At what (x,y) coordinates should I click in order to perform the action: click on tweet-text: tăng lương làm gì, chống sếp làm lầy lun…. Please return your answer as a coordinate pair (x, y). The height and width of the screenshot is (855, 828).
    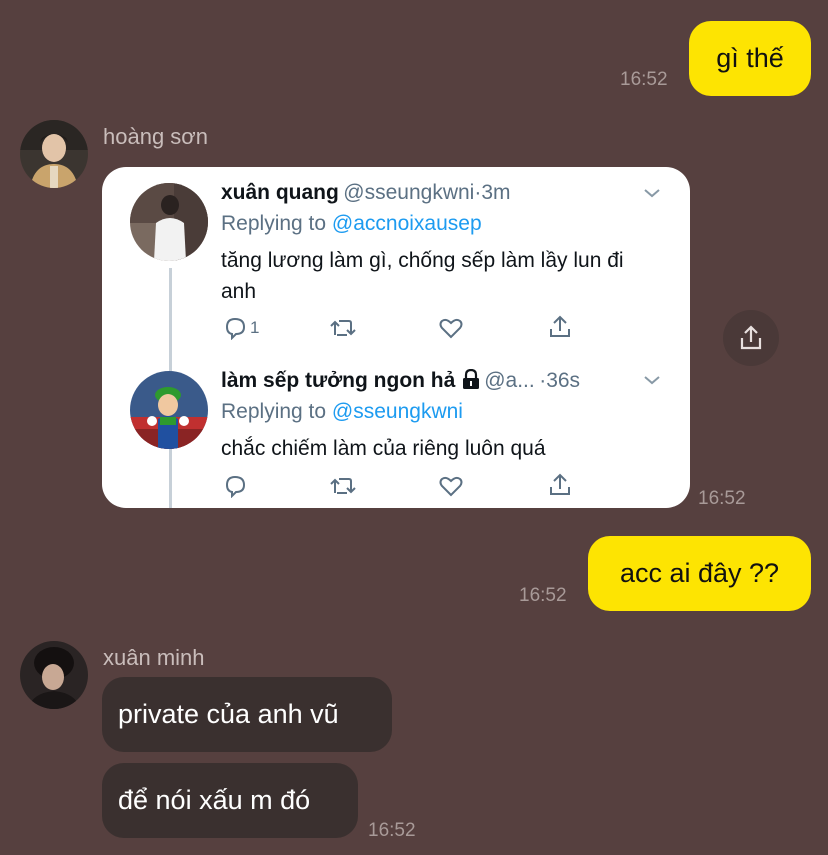
    Looking at the image, I should click on (422, 276).